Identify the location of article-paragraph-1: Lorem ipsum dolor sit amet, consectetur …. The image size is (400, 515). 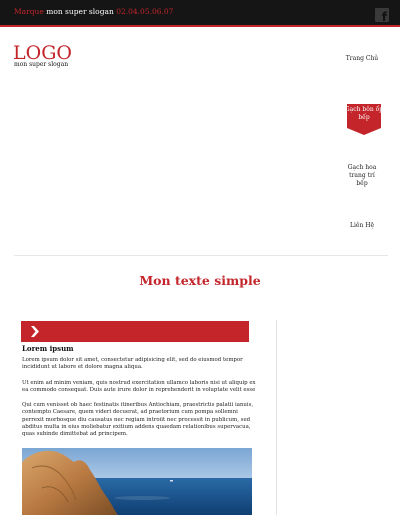
(132, 364).